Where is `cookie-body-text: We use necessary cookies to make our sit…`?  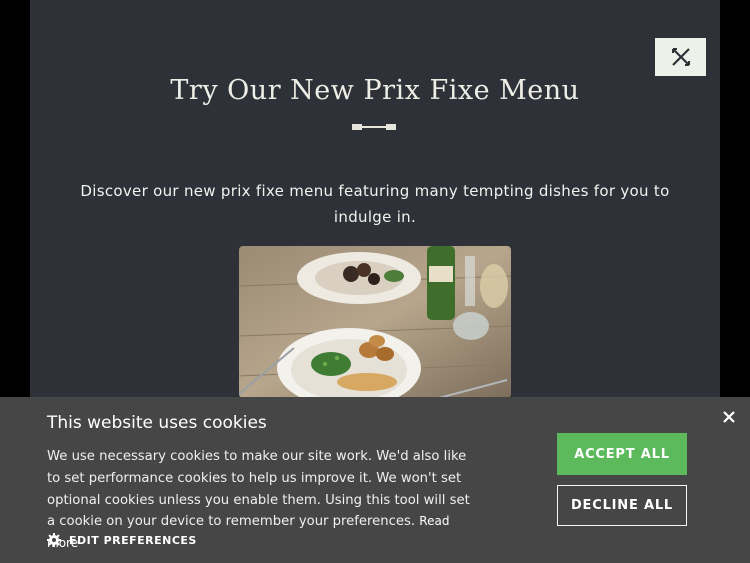
cookie-body-text: We use necessary cookies to make our sit… is located at coordinates (258, 489).